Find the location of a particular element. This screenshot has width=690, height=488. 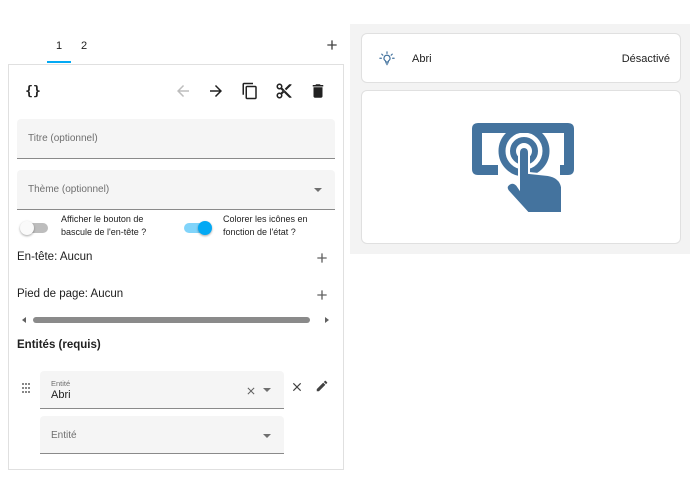

tab-2: 2 is located at coordinates (84, 46).